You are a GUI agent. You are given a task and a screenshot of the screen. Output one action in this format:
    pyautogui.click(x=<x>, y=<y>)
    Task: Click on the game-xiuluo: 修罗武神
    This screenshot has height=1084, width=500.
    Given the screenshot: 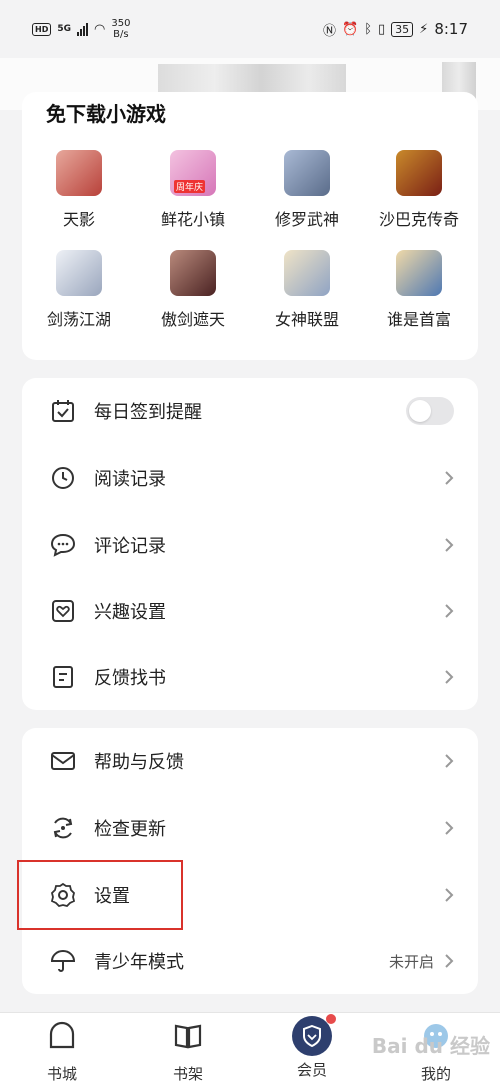 What is the action you would take?
    pyautogui.click(x=307, y=190)
    